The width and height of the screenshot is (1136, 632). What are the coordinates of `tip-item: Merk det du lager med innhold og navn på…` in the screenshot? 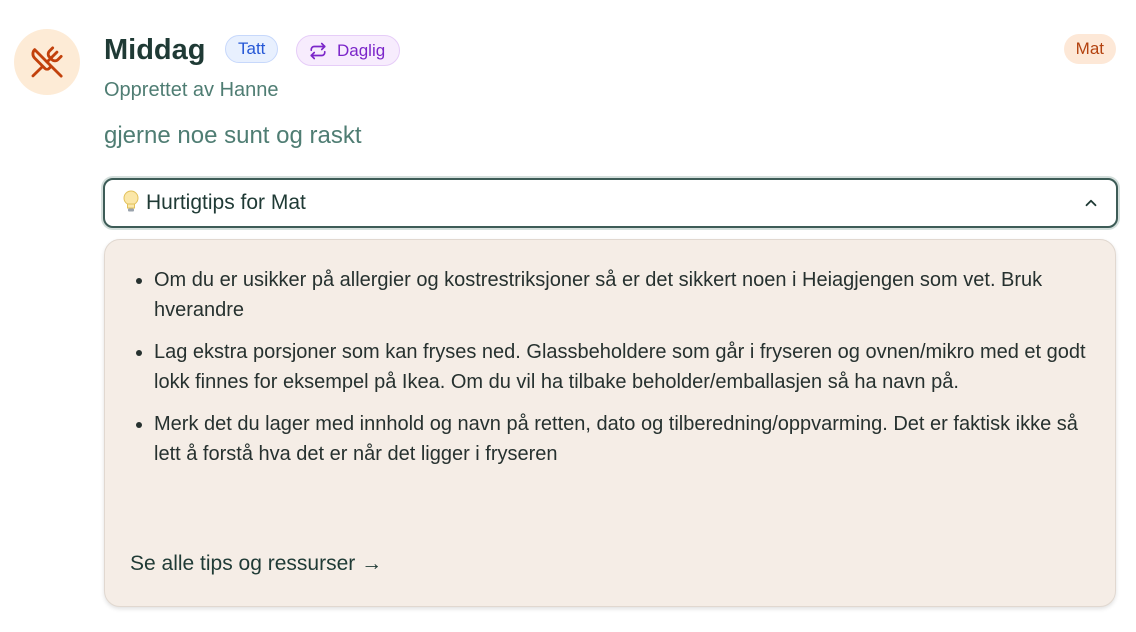 It's located at (620, 439).